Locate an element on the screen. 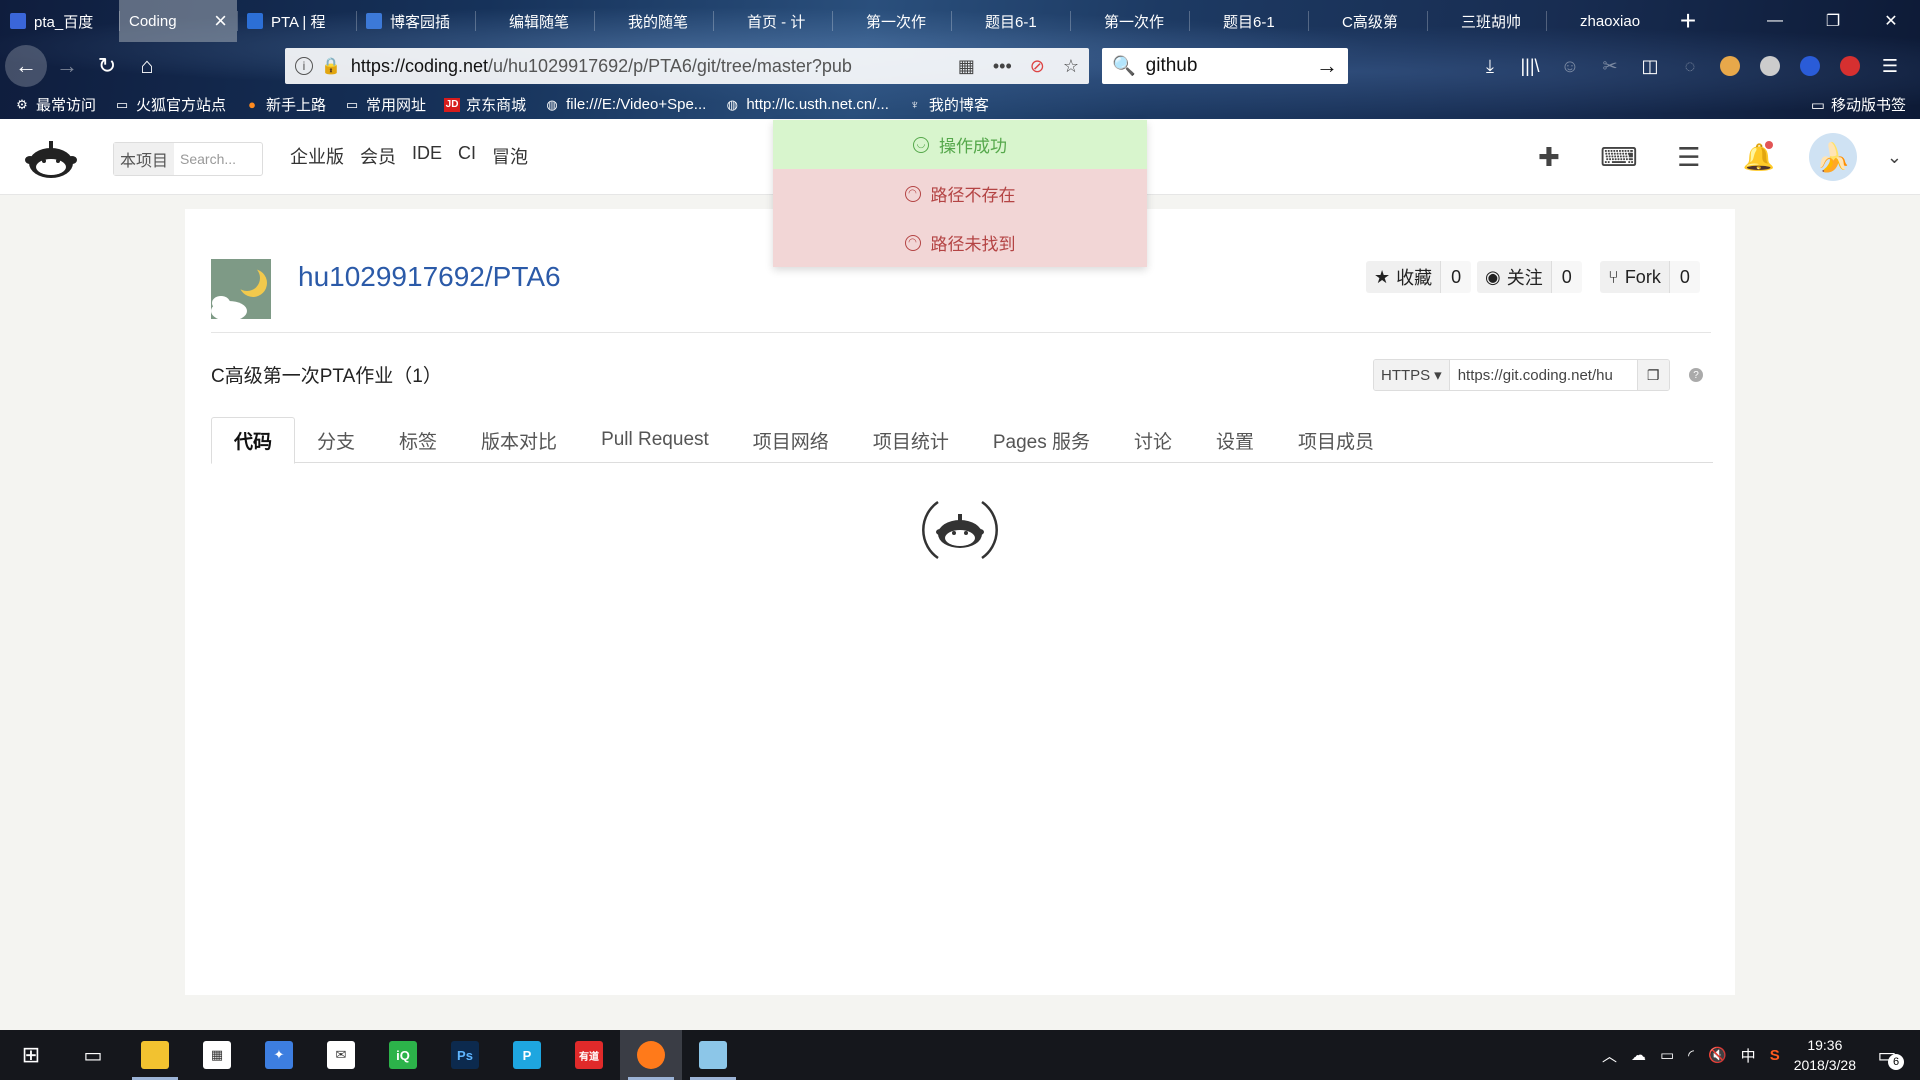 The height and width of the screenshot is (1080, 1920). bookmark-item: ♆ 我的博客 is located at coordinates (948, 104).